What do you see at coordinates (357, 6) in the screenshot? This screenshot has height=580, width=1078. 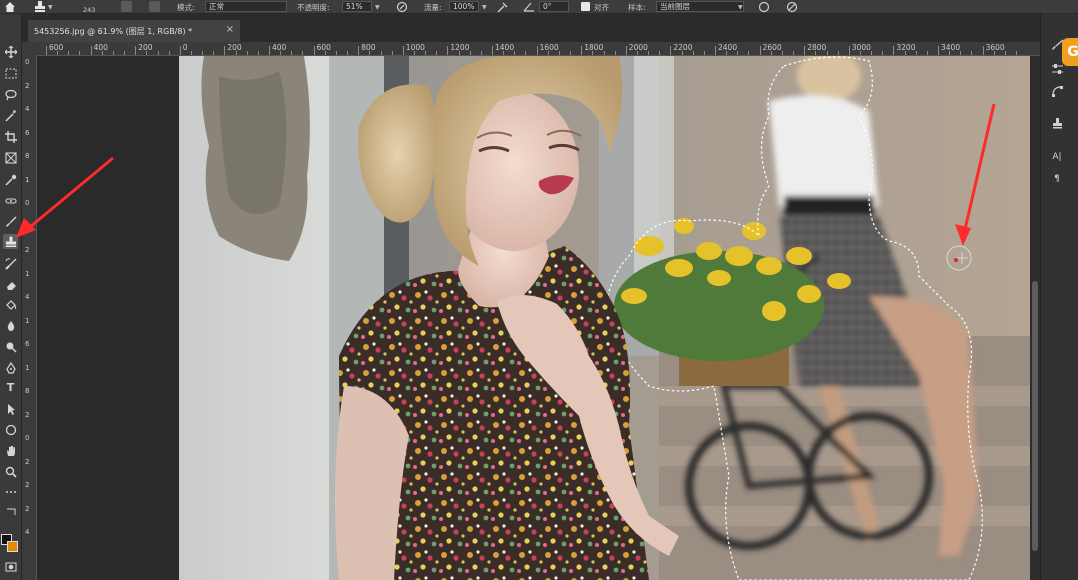 I see `opacity-input: 51%` at bounding box center [357, 6].